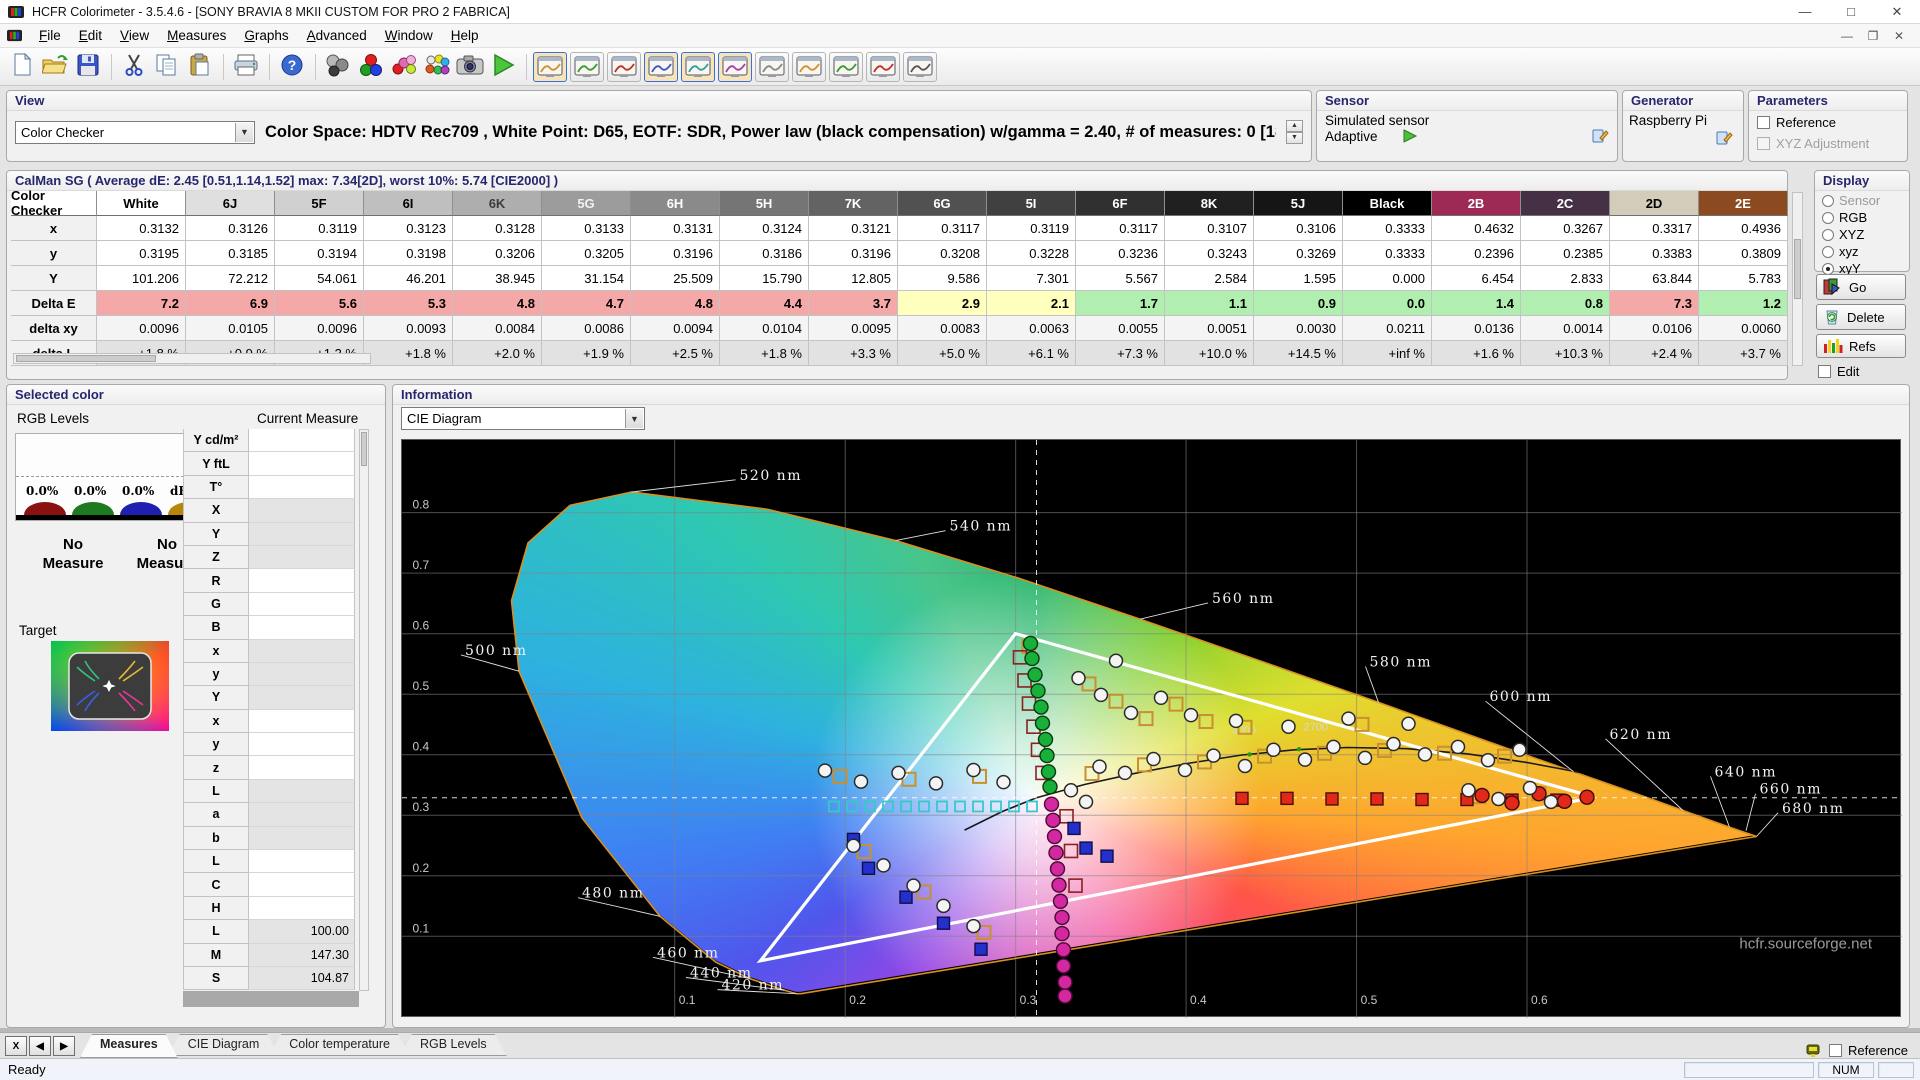 The image size is (1920, 1080). Describe the element at coordinates (1763, 122) in the screenshot. I see `checkbox-box` at that location.